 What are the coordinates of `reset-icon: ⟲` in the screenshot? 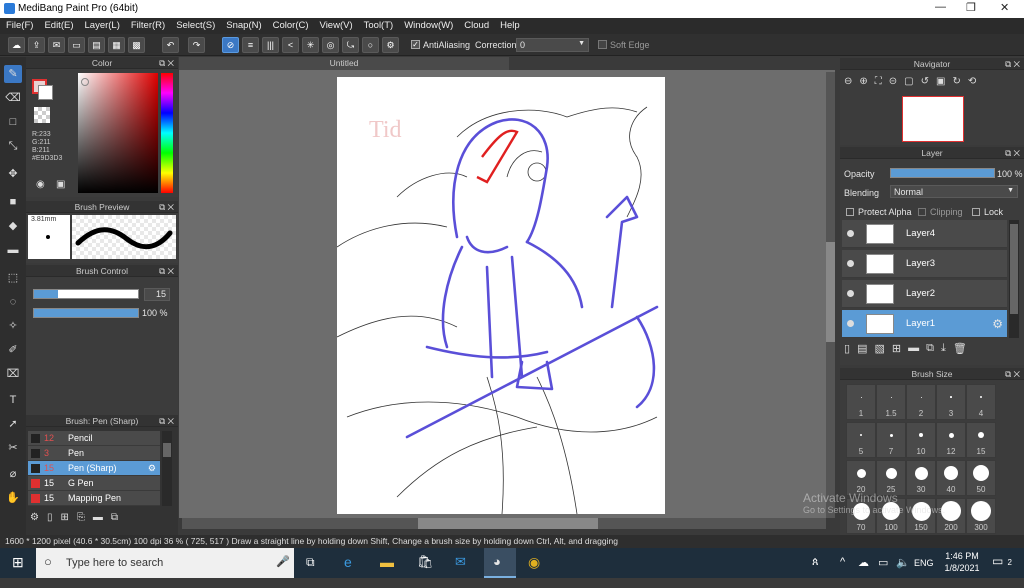 It's located at (972, 84).